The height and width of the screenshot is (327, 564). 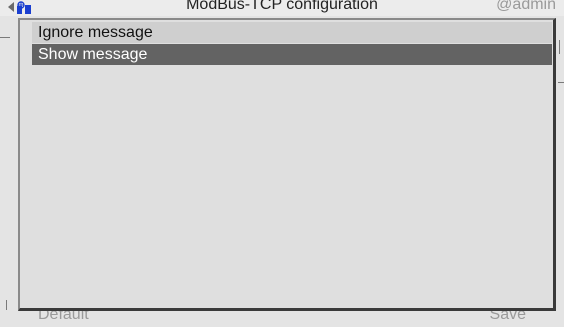 What do you see at coordinates (526, 6) in the screenshot?
I see `user-label: @admin` at bounding box center [526, 6].